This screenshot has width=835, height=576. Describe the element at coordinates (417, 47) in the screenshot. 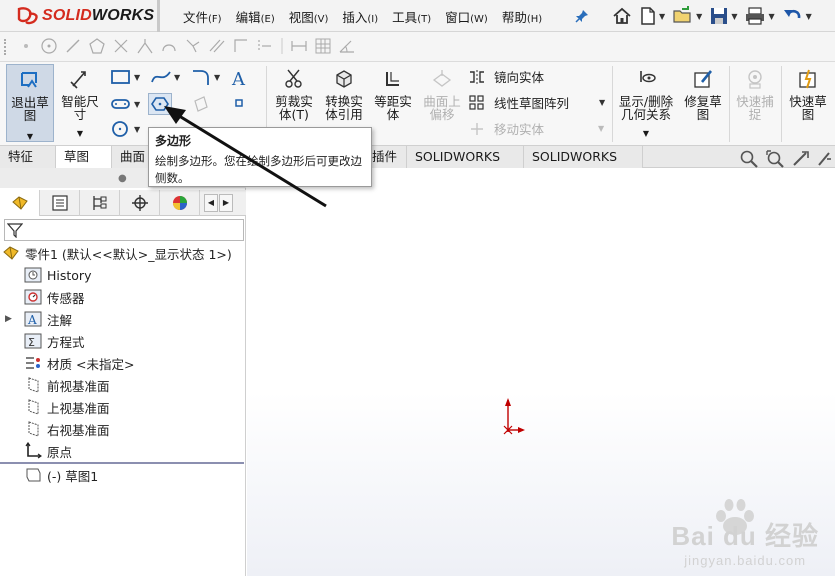

I see `sketch-entities-toolbar` at that location.